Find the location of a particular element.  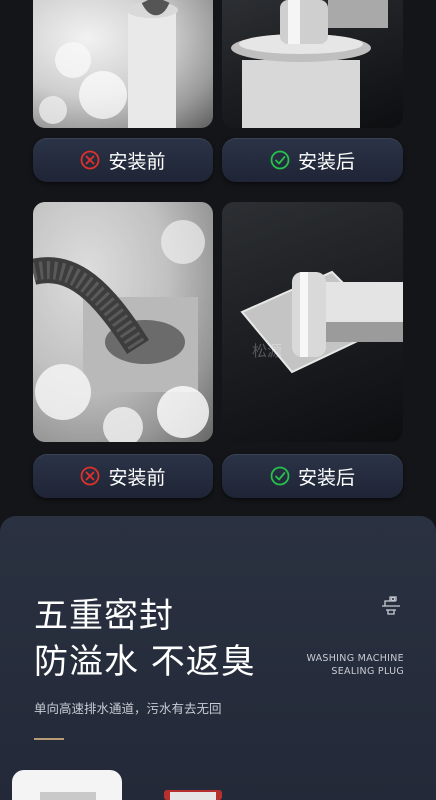

before-install-label-2: 安装前 is located at coordinates (123, 476).